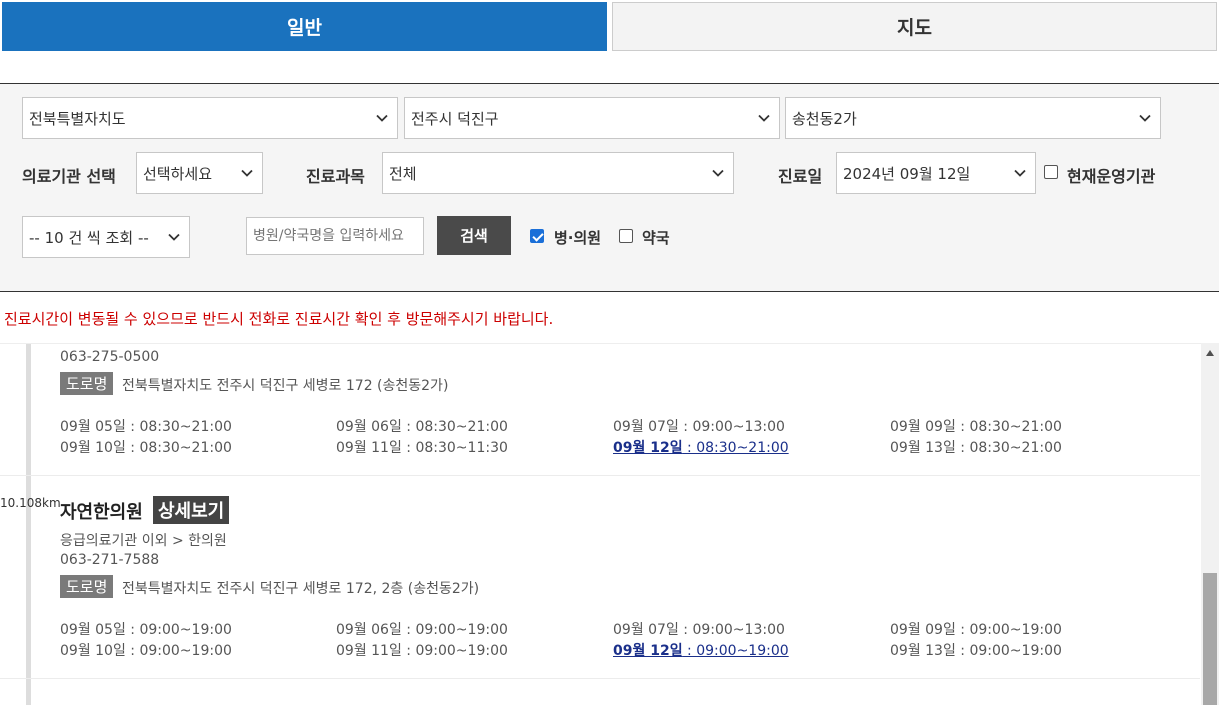 This screenshot has width=1219, height=705. I want to click on department-select-value: 전체, so click(403, 173).